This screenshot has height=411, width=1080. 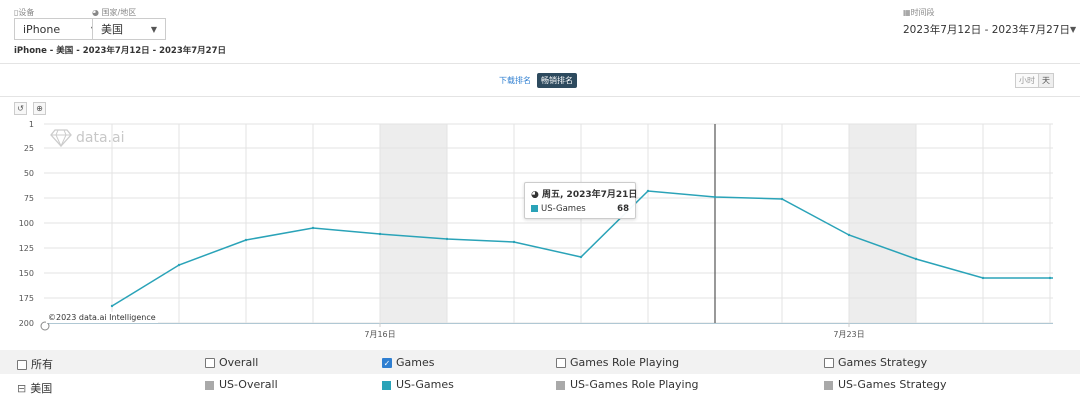 I want to click on zoom-icon: ⊕, so click(x=39, y=108).